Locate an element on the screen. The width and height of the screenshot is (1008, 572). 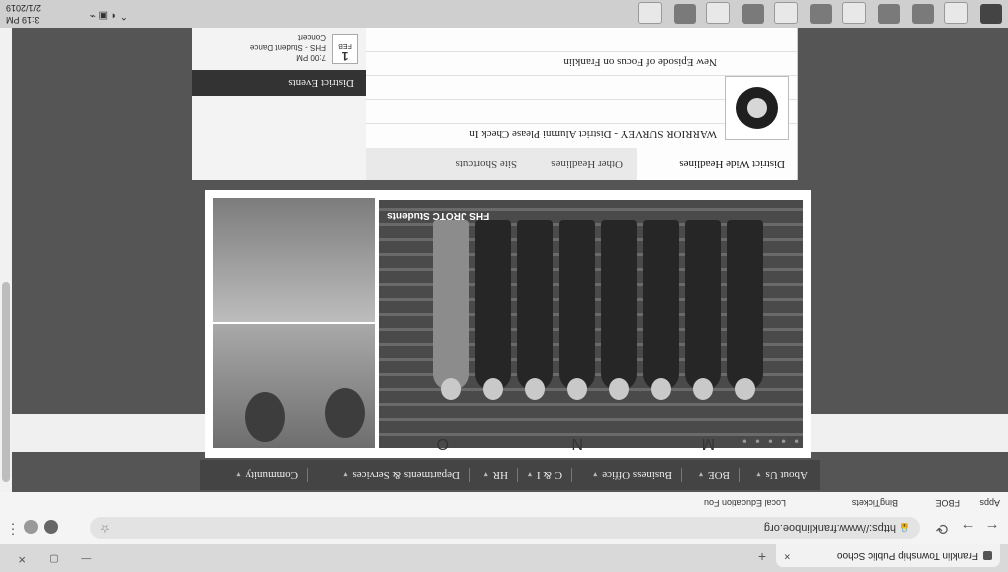
nav-c-and-i: C & I ▾ is located at coordinates (545, 475).